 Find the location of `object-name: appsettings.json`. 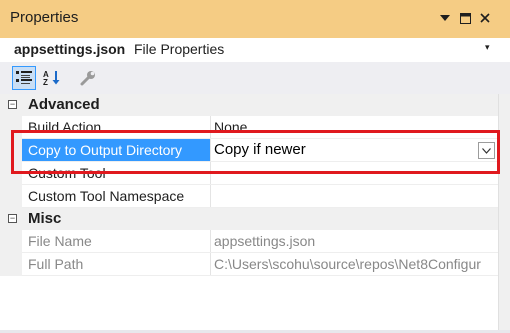

object-name: appsettings.json is located at coordinates (70, 49).